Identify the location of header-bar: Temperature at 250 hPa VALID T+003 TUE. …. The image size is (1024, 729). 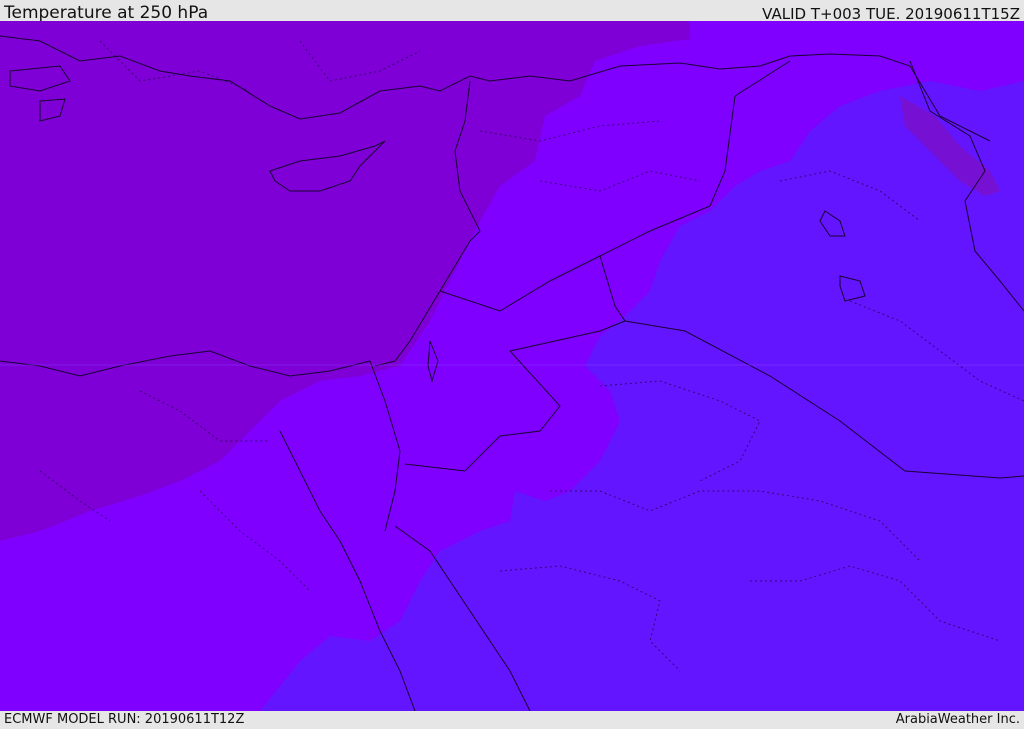
(512, 11).